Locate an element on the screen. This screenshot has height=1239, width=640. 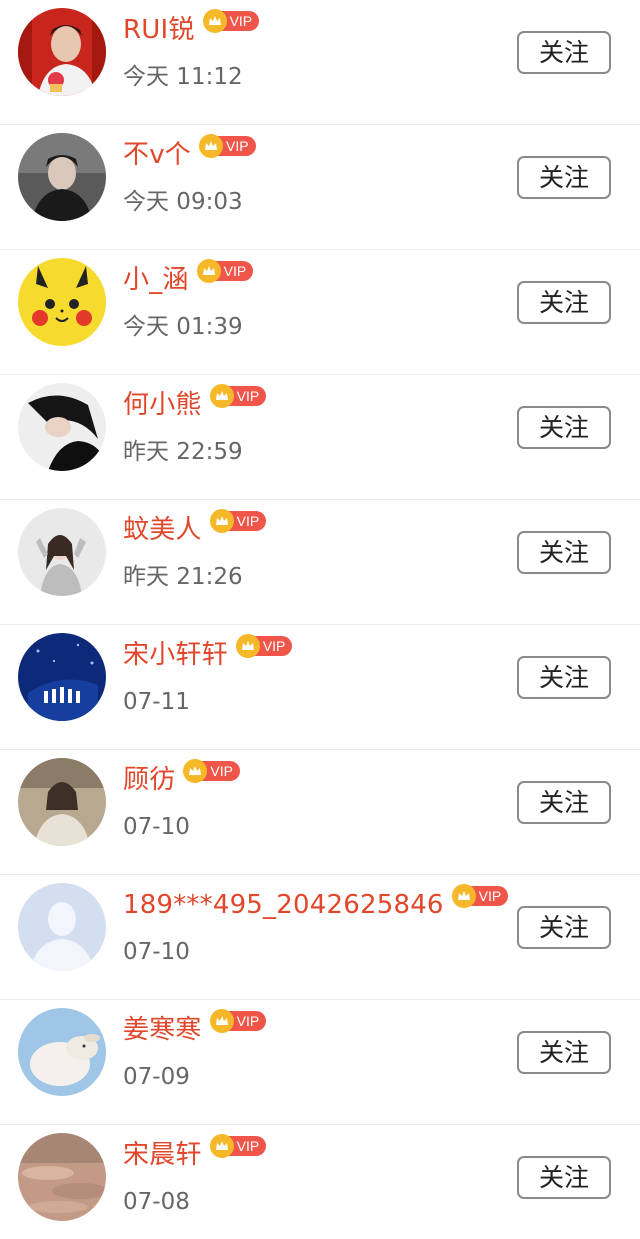
user-name: 顾彷 is located at coordinates (149, 780).